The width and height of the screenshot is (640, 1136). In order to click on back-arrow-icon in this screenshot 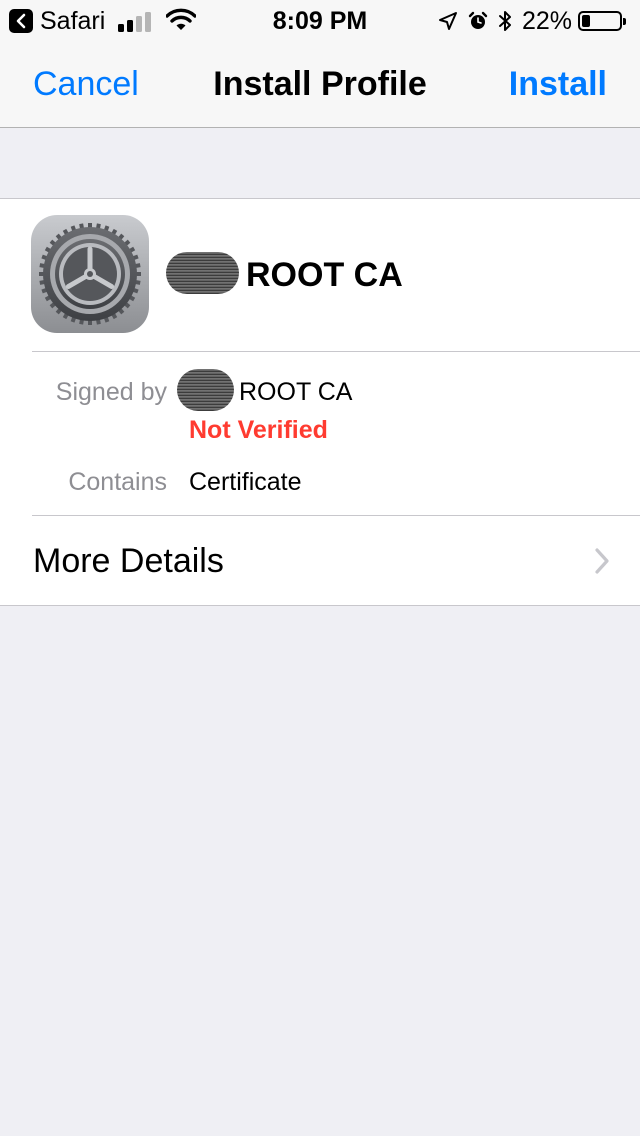, I will do `click(21, 21)`.